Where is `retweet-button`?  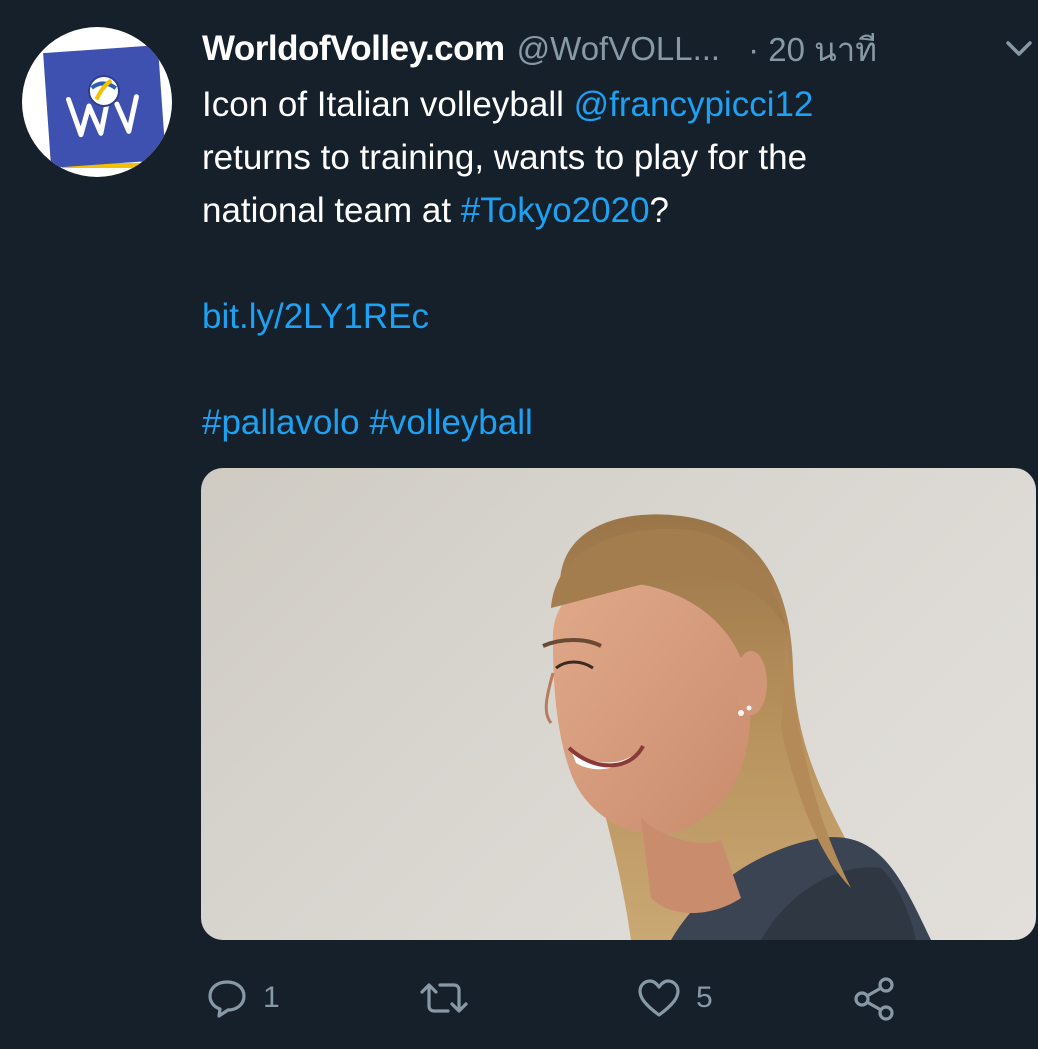 retweet-button is located at coordinates (451, 998).